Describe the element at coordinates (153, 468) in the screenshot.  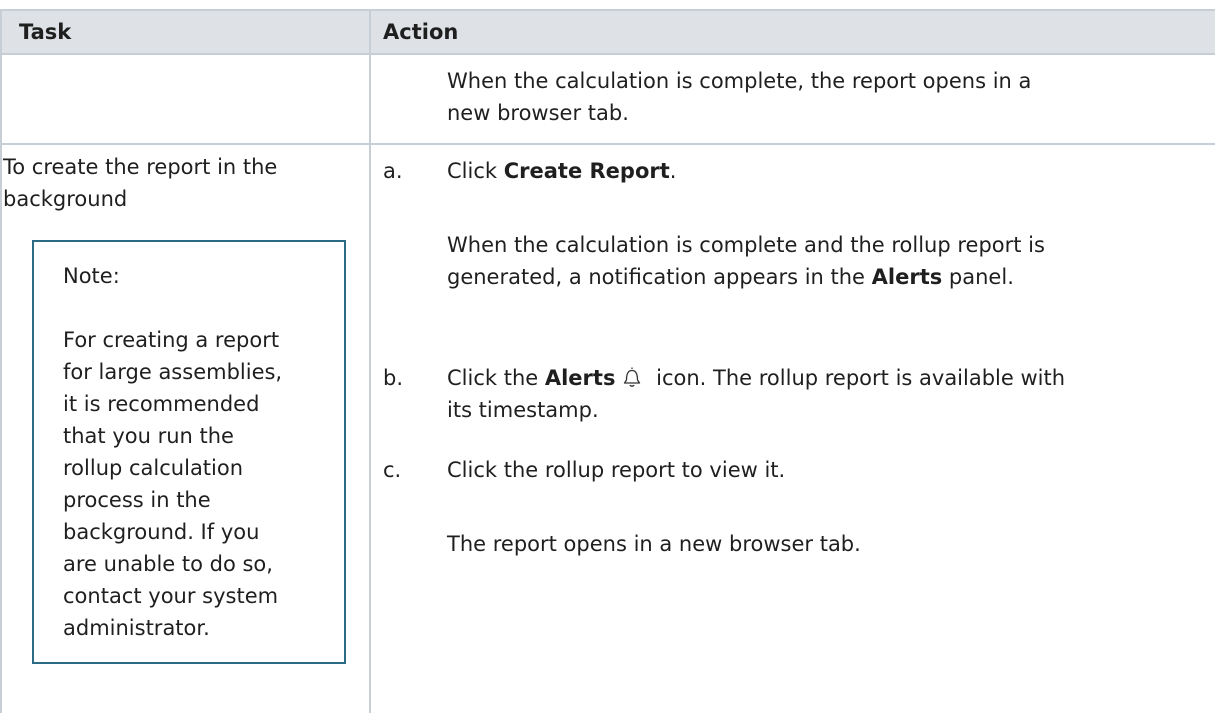
I see `note-line: rollup calculation` at that location.